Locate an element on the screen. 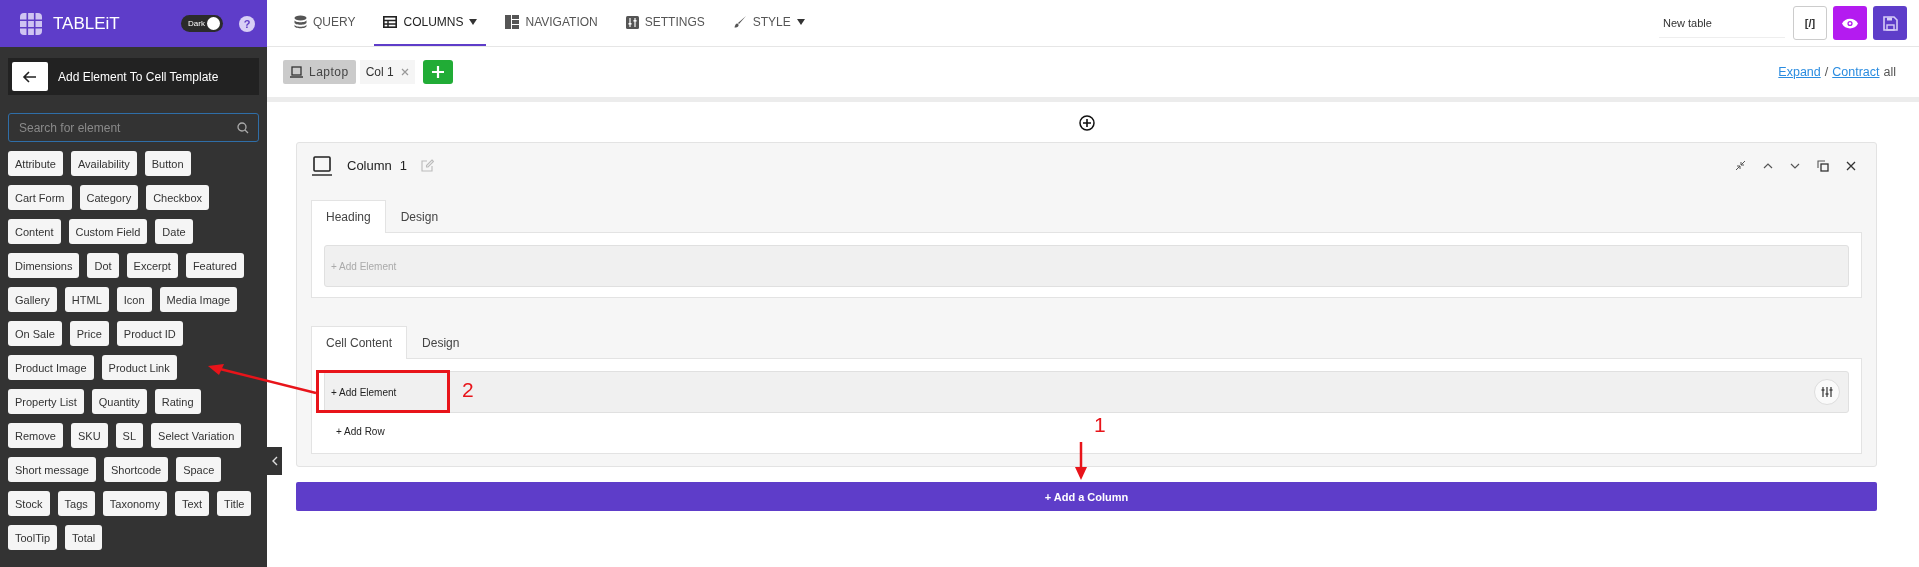  element-option: Total is located at coordinates (84, 537).